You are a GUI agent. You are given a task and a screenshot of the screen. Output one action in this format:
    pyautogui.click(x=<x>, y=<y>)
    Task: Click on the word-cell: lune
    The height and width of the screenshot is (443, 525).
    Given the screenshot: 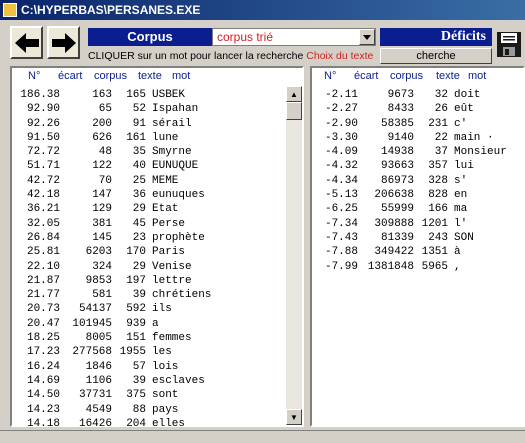 What is the action you would take?
    pyautogui.click(x=162, y=138)
    